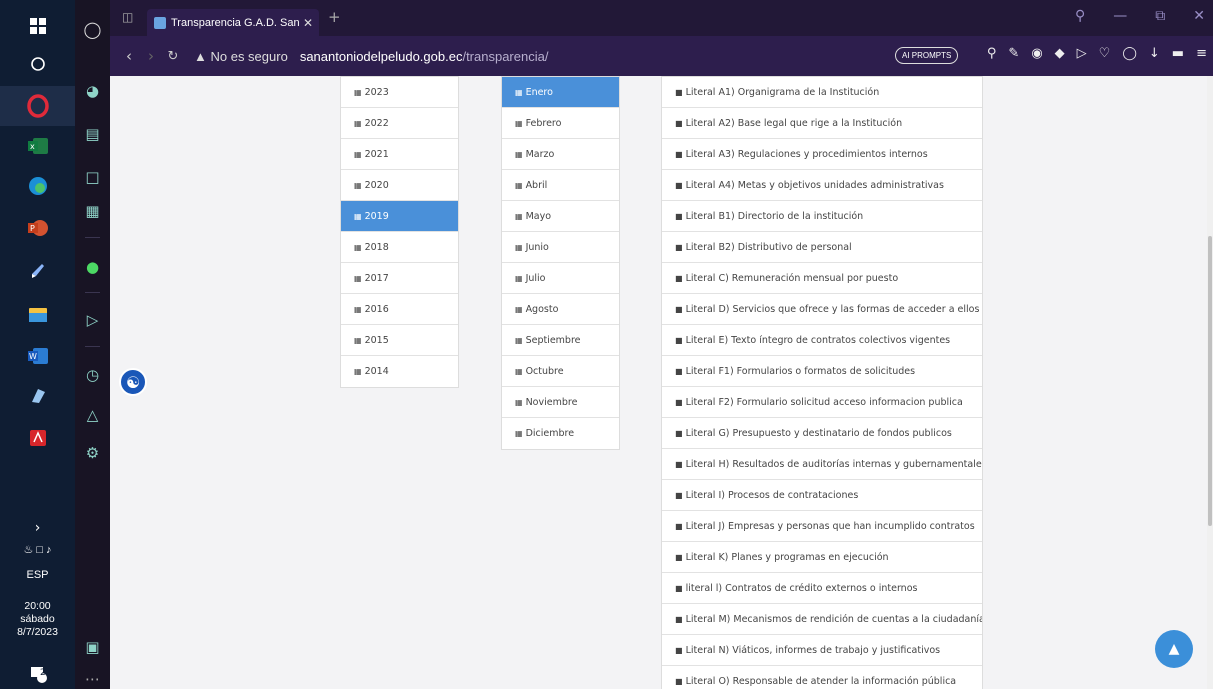  What do you see at coordinates (1129, 53) in the screenshot?
I see `profile-icon: ◯` at bounding box center [1129, 53].